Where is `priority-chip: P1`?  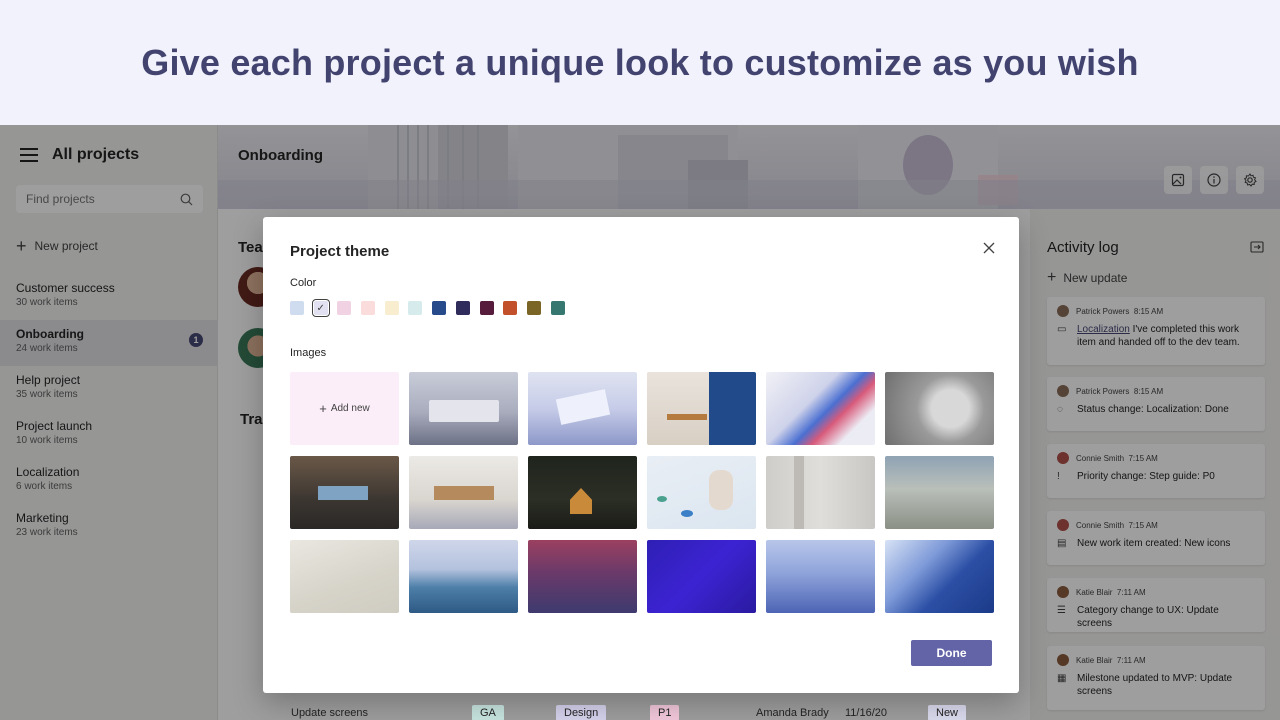 priority-chip: P1 is located at coordinates (665, 712).